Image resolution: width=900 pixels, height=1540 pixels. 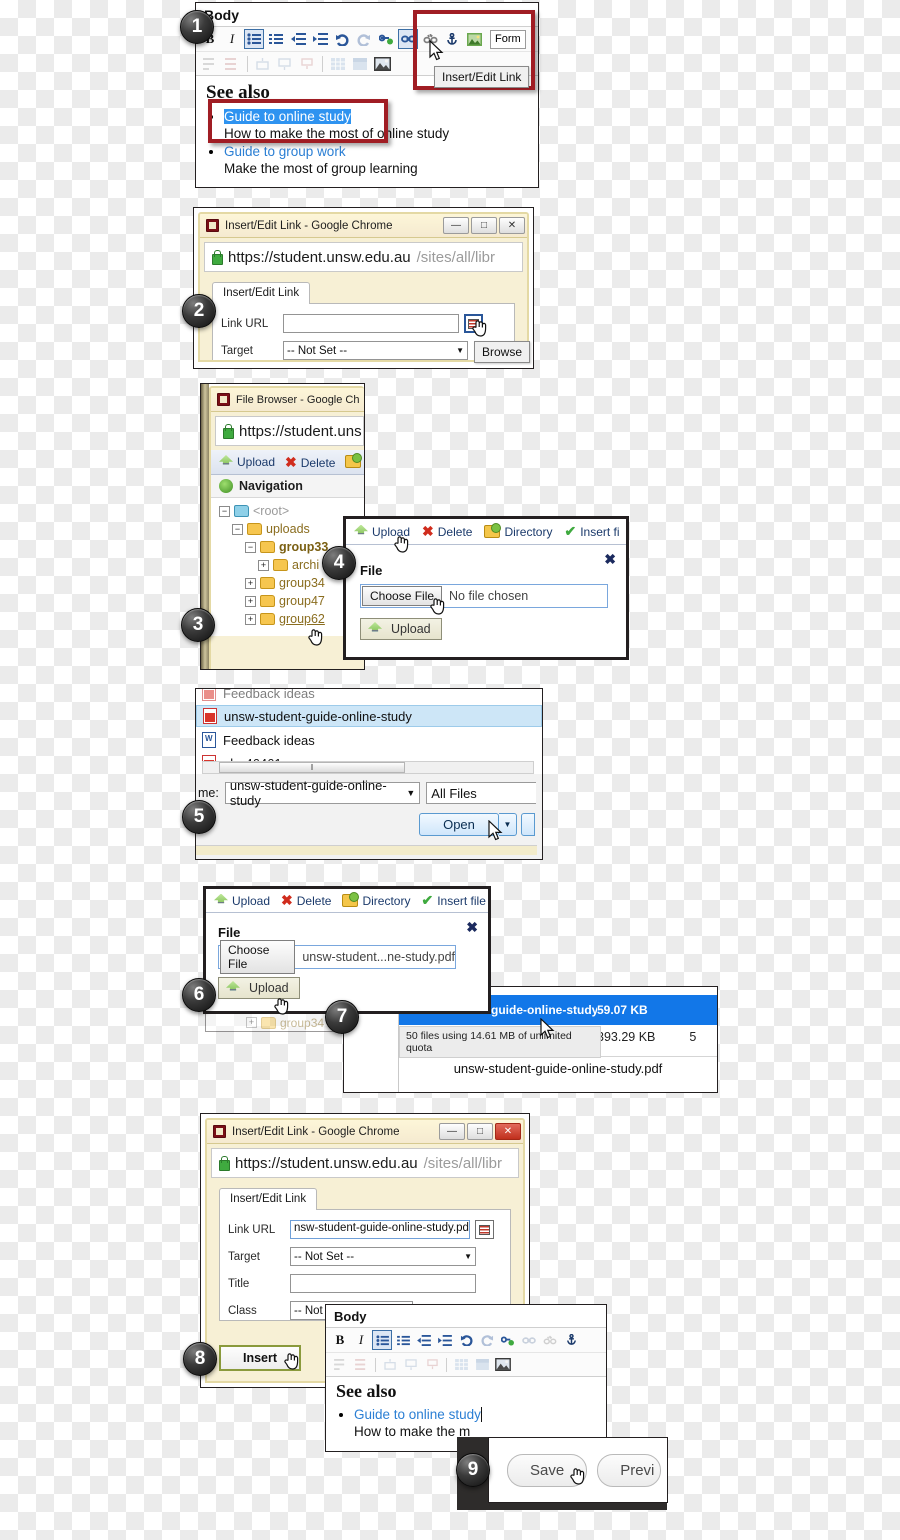 What do you see at coordinates (508, 824) in the screenshot?
I see `open-dropdown-button: ▼` at bounding box center [508, 824].